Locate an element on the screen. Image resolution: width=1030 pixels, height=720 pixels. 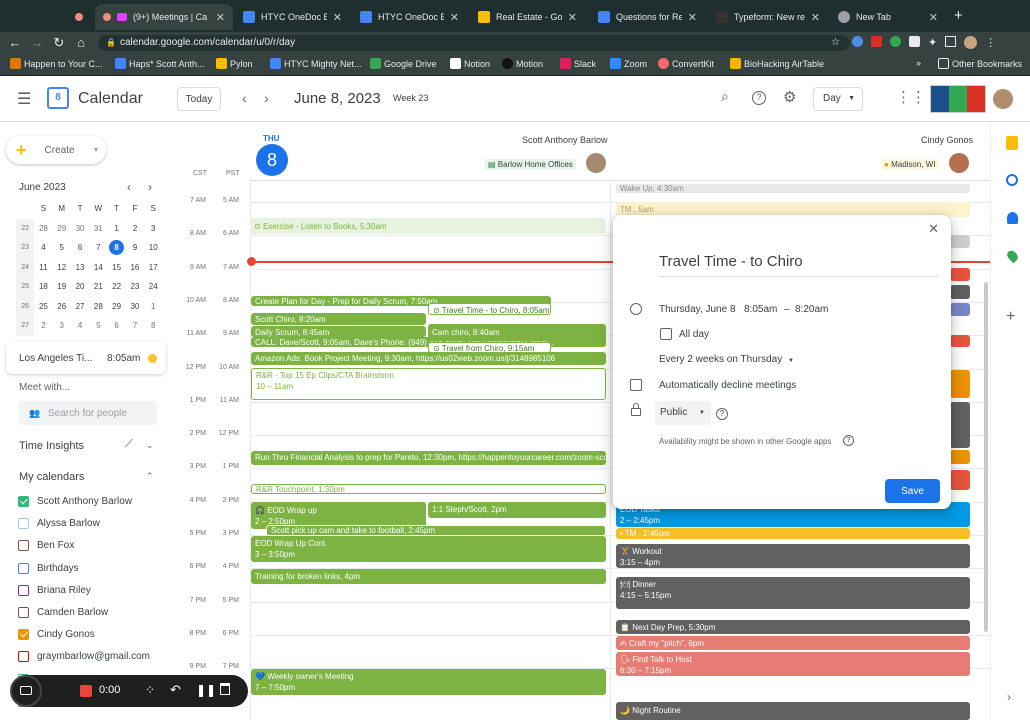
bookmark-slack: Slack is located at coordinates (578, 63).